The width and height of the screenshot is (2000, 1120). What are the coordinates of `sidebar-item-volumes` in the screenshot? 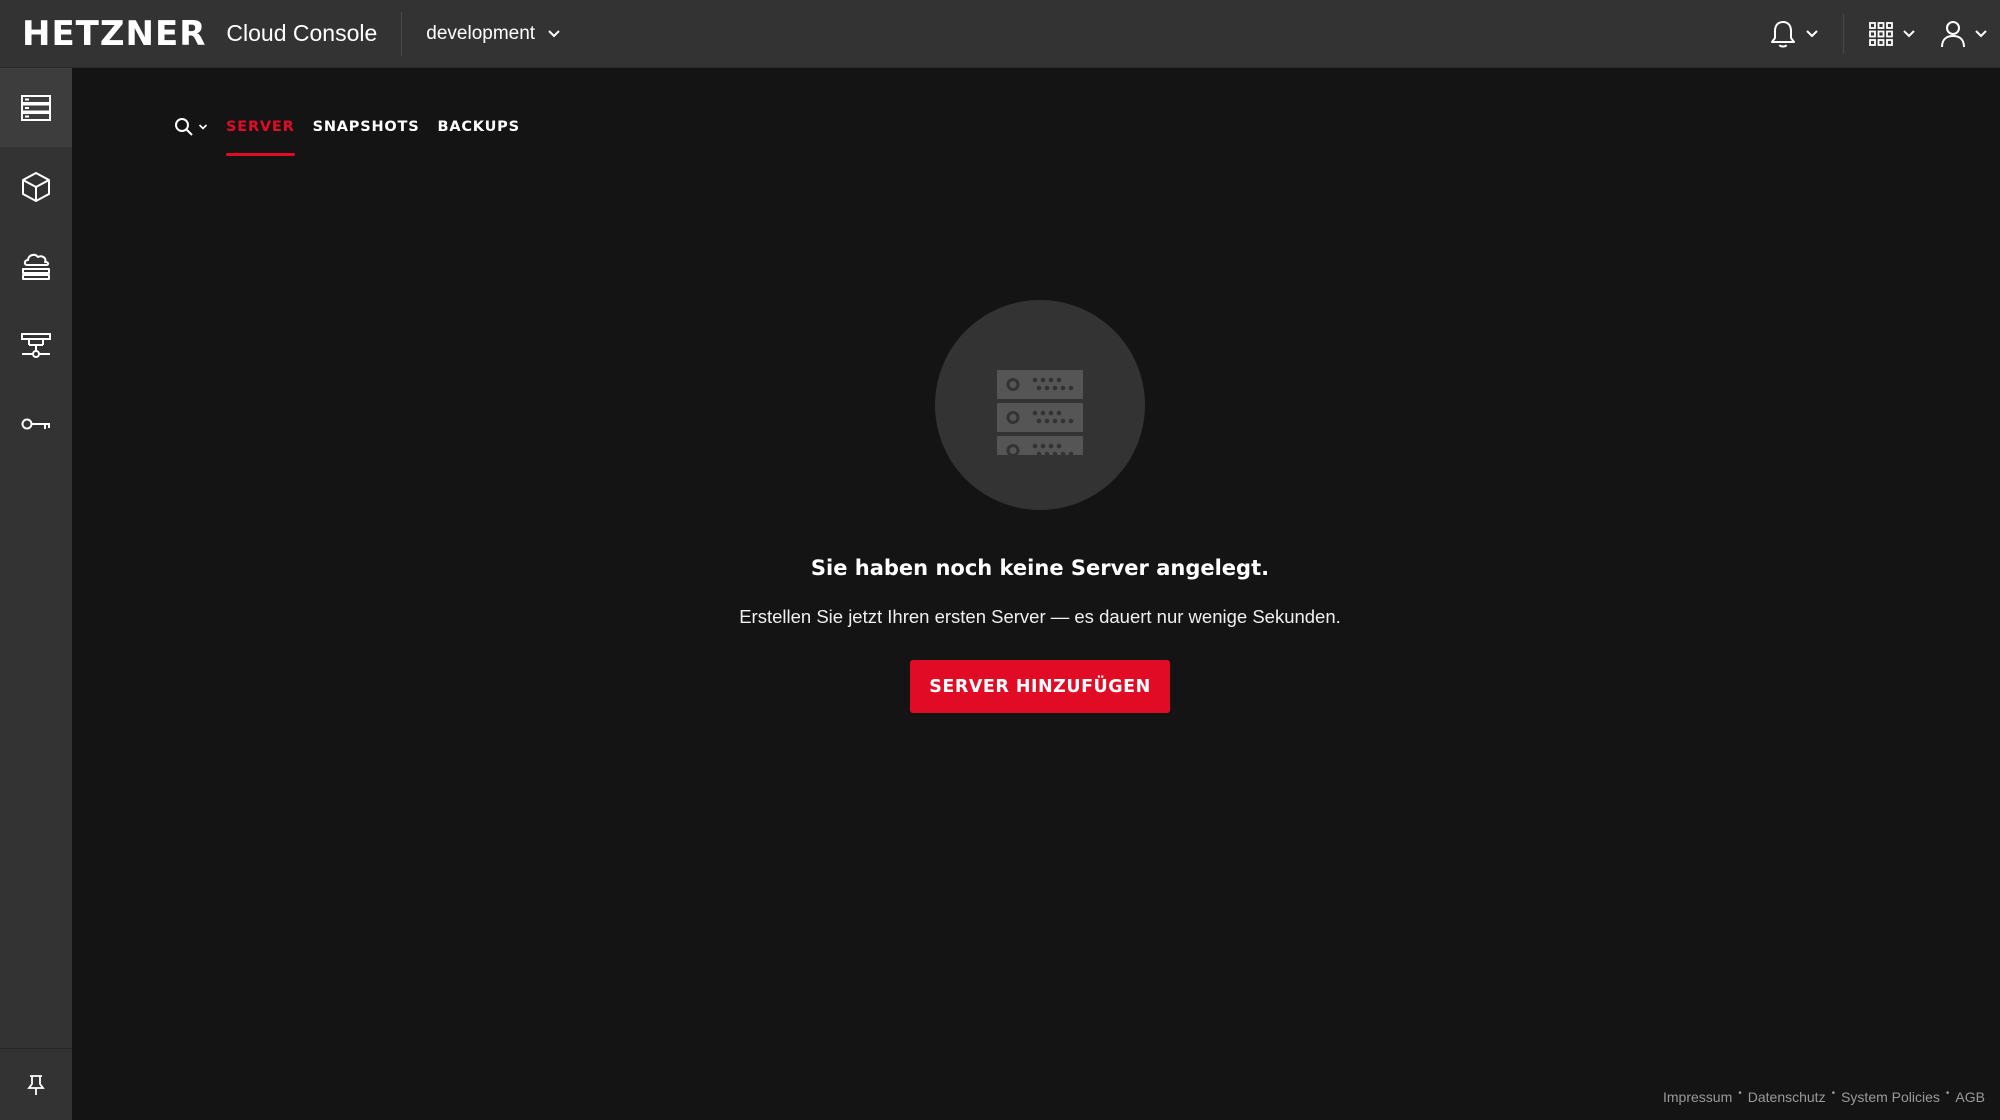 It's located at (36, 186).